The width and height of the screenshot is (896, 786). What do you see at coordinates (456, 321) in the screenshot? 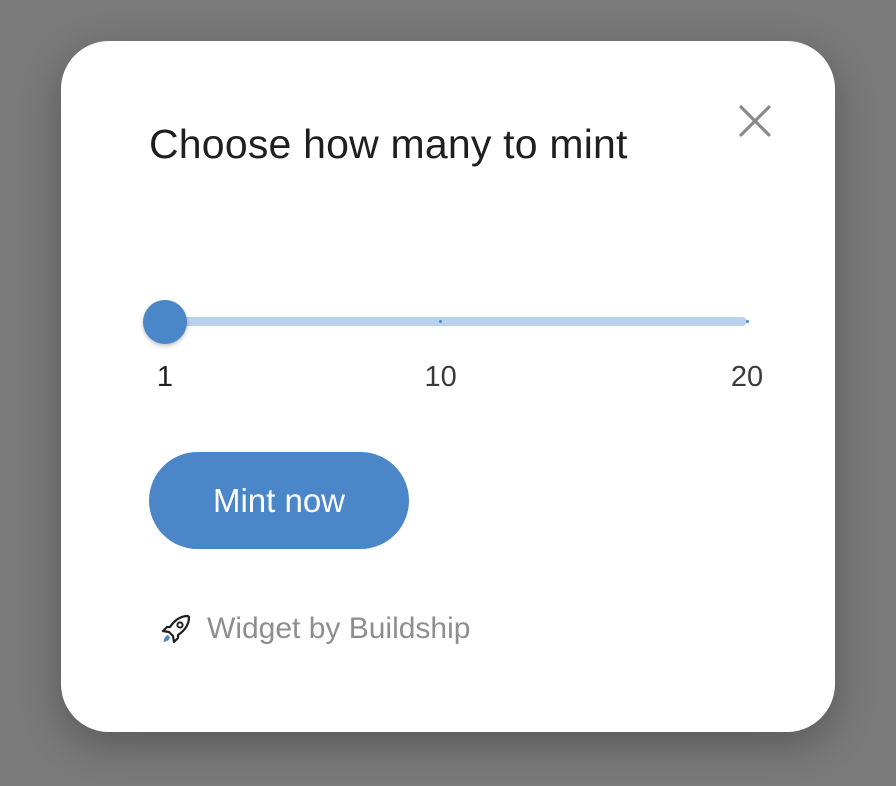
I see `slider-track` at bounding box center [456, 321].